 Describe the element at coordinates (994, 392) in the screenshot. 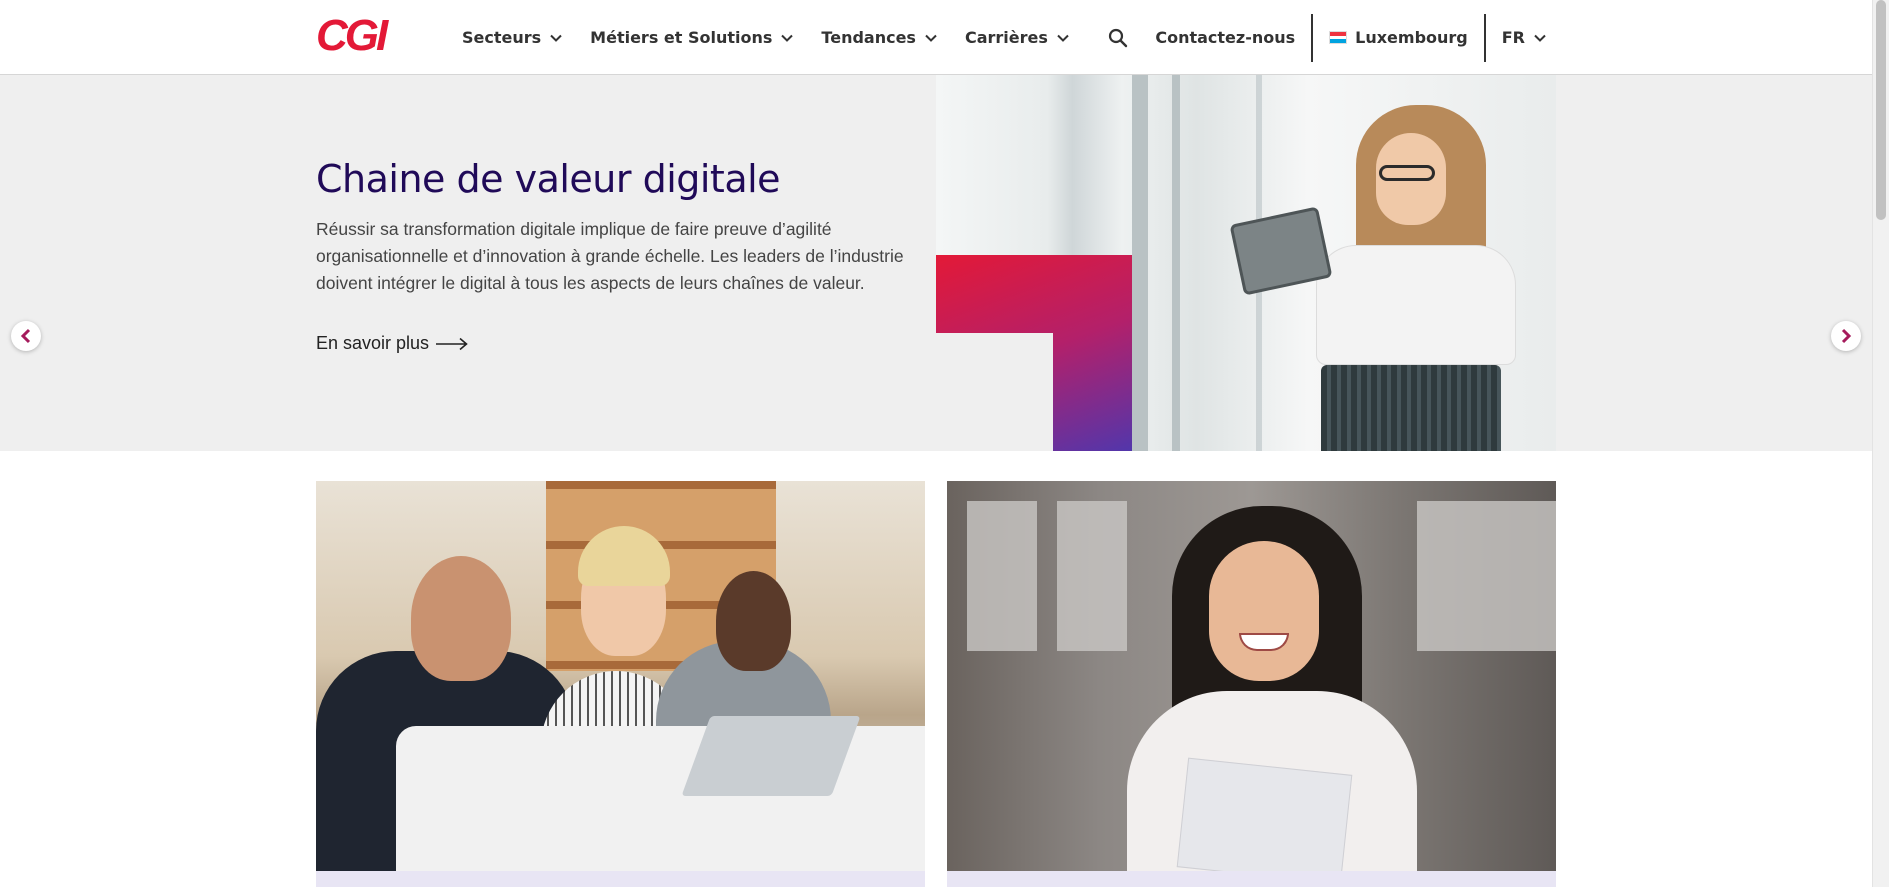

I see `brand-decoration-cutout` at that location.